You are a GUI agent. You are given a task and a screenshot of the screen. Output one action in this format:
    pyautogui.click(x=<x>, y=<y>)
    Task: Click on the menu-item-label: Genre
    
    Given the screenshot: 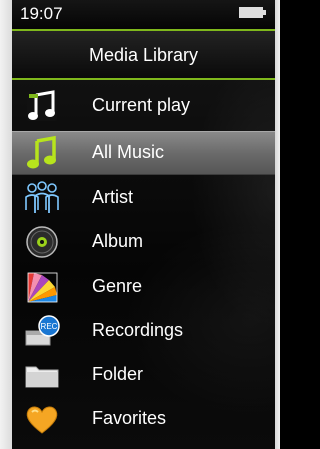 What is the action you would take?
    pyautogui.click(x=117, y=286)
    